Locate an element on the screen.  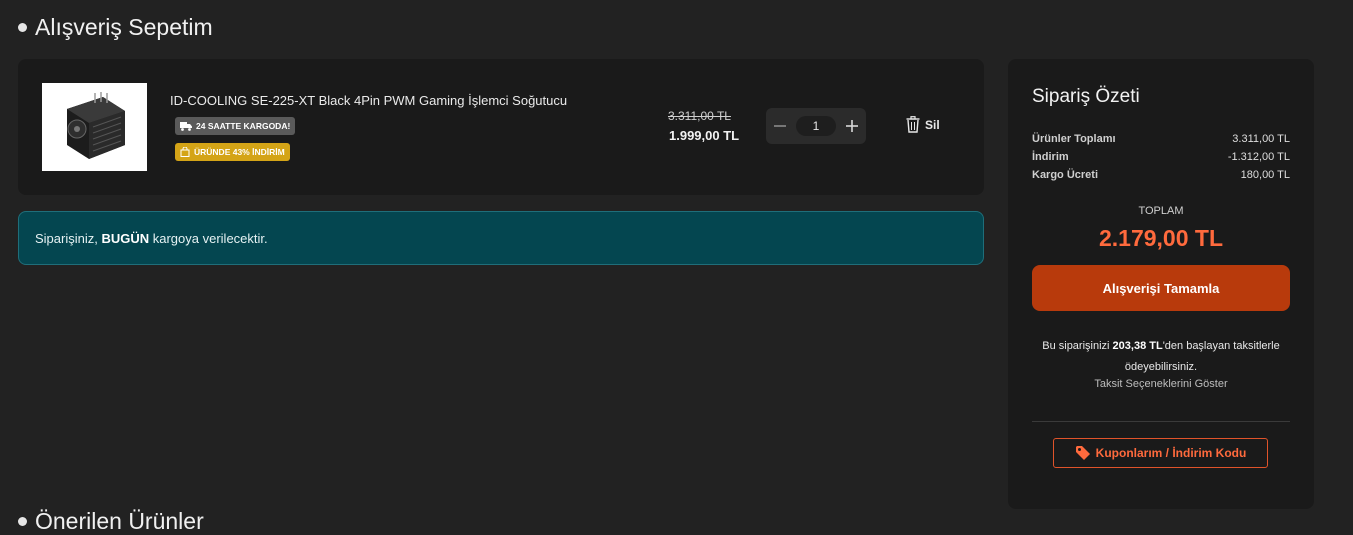
product-image is located at coordinates (94, 127).